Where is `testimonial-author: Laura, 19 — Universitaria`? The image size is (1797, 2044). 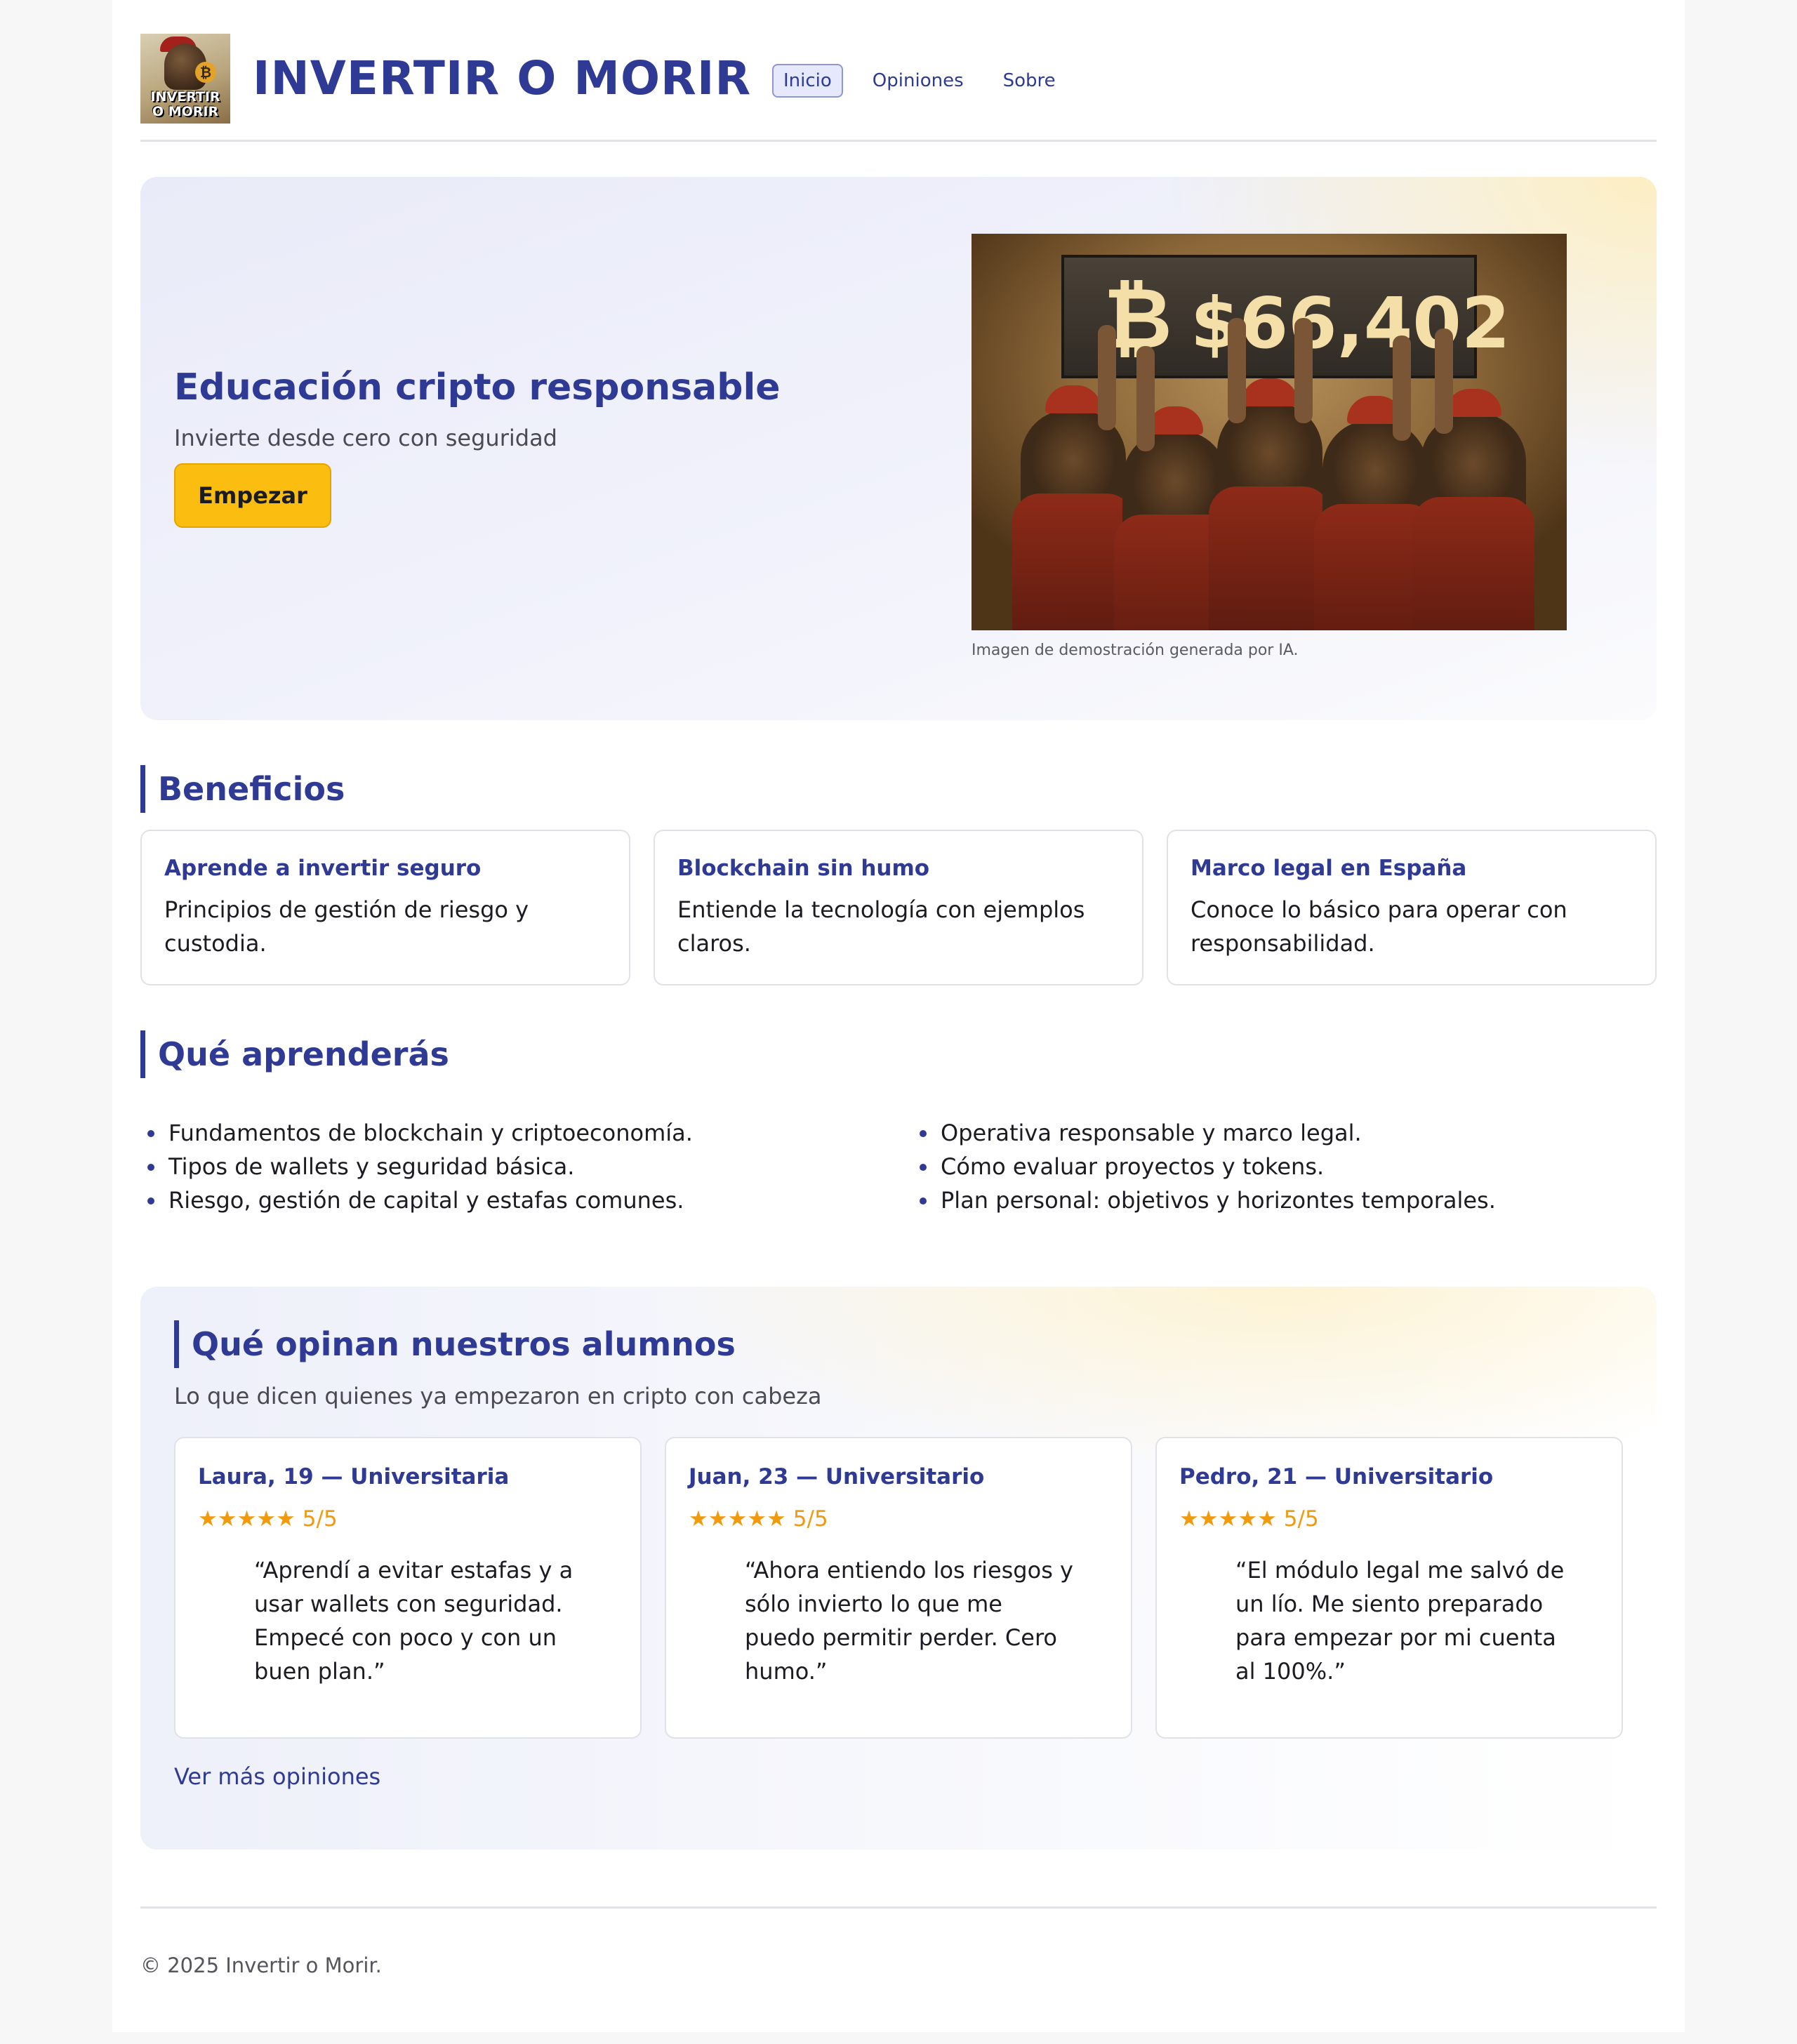 testimonial-author: Laura, 19 — Universitaria is located at coordinates (354, 1476).